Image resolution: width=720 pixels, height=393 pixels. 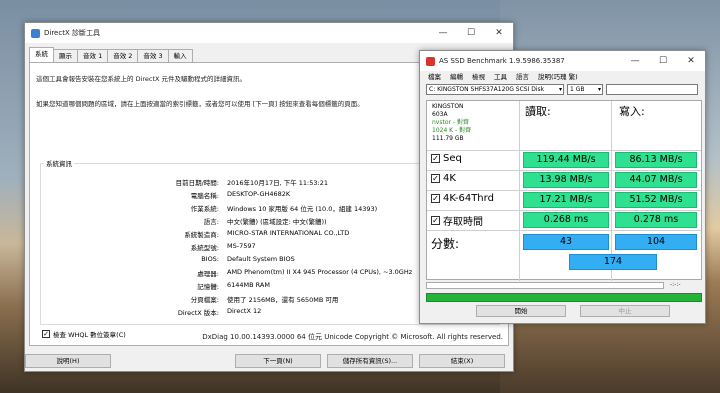 What do you see at coordinates (269, 33) in the screenshot?
I see `dxdiag-titlebar: DirectX 診斷工具 — ☐ ✕` at bounding box center [269, 33].